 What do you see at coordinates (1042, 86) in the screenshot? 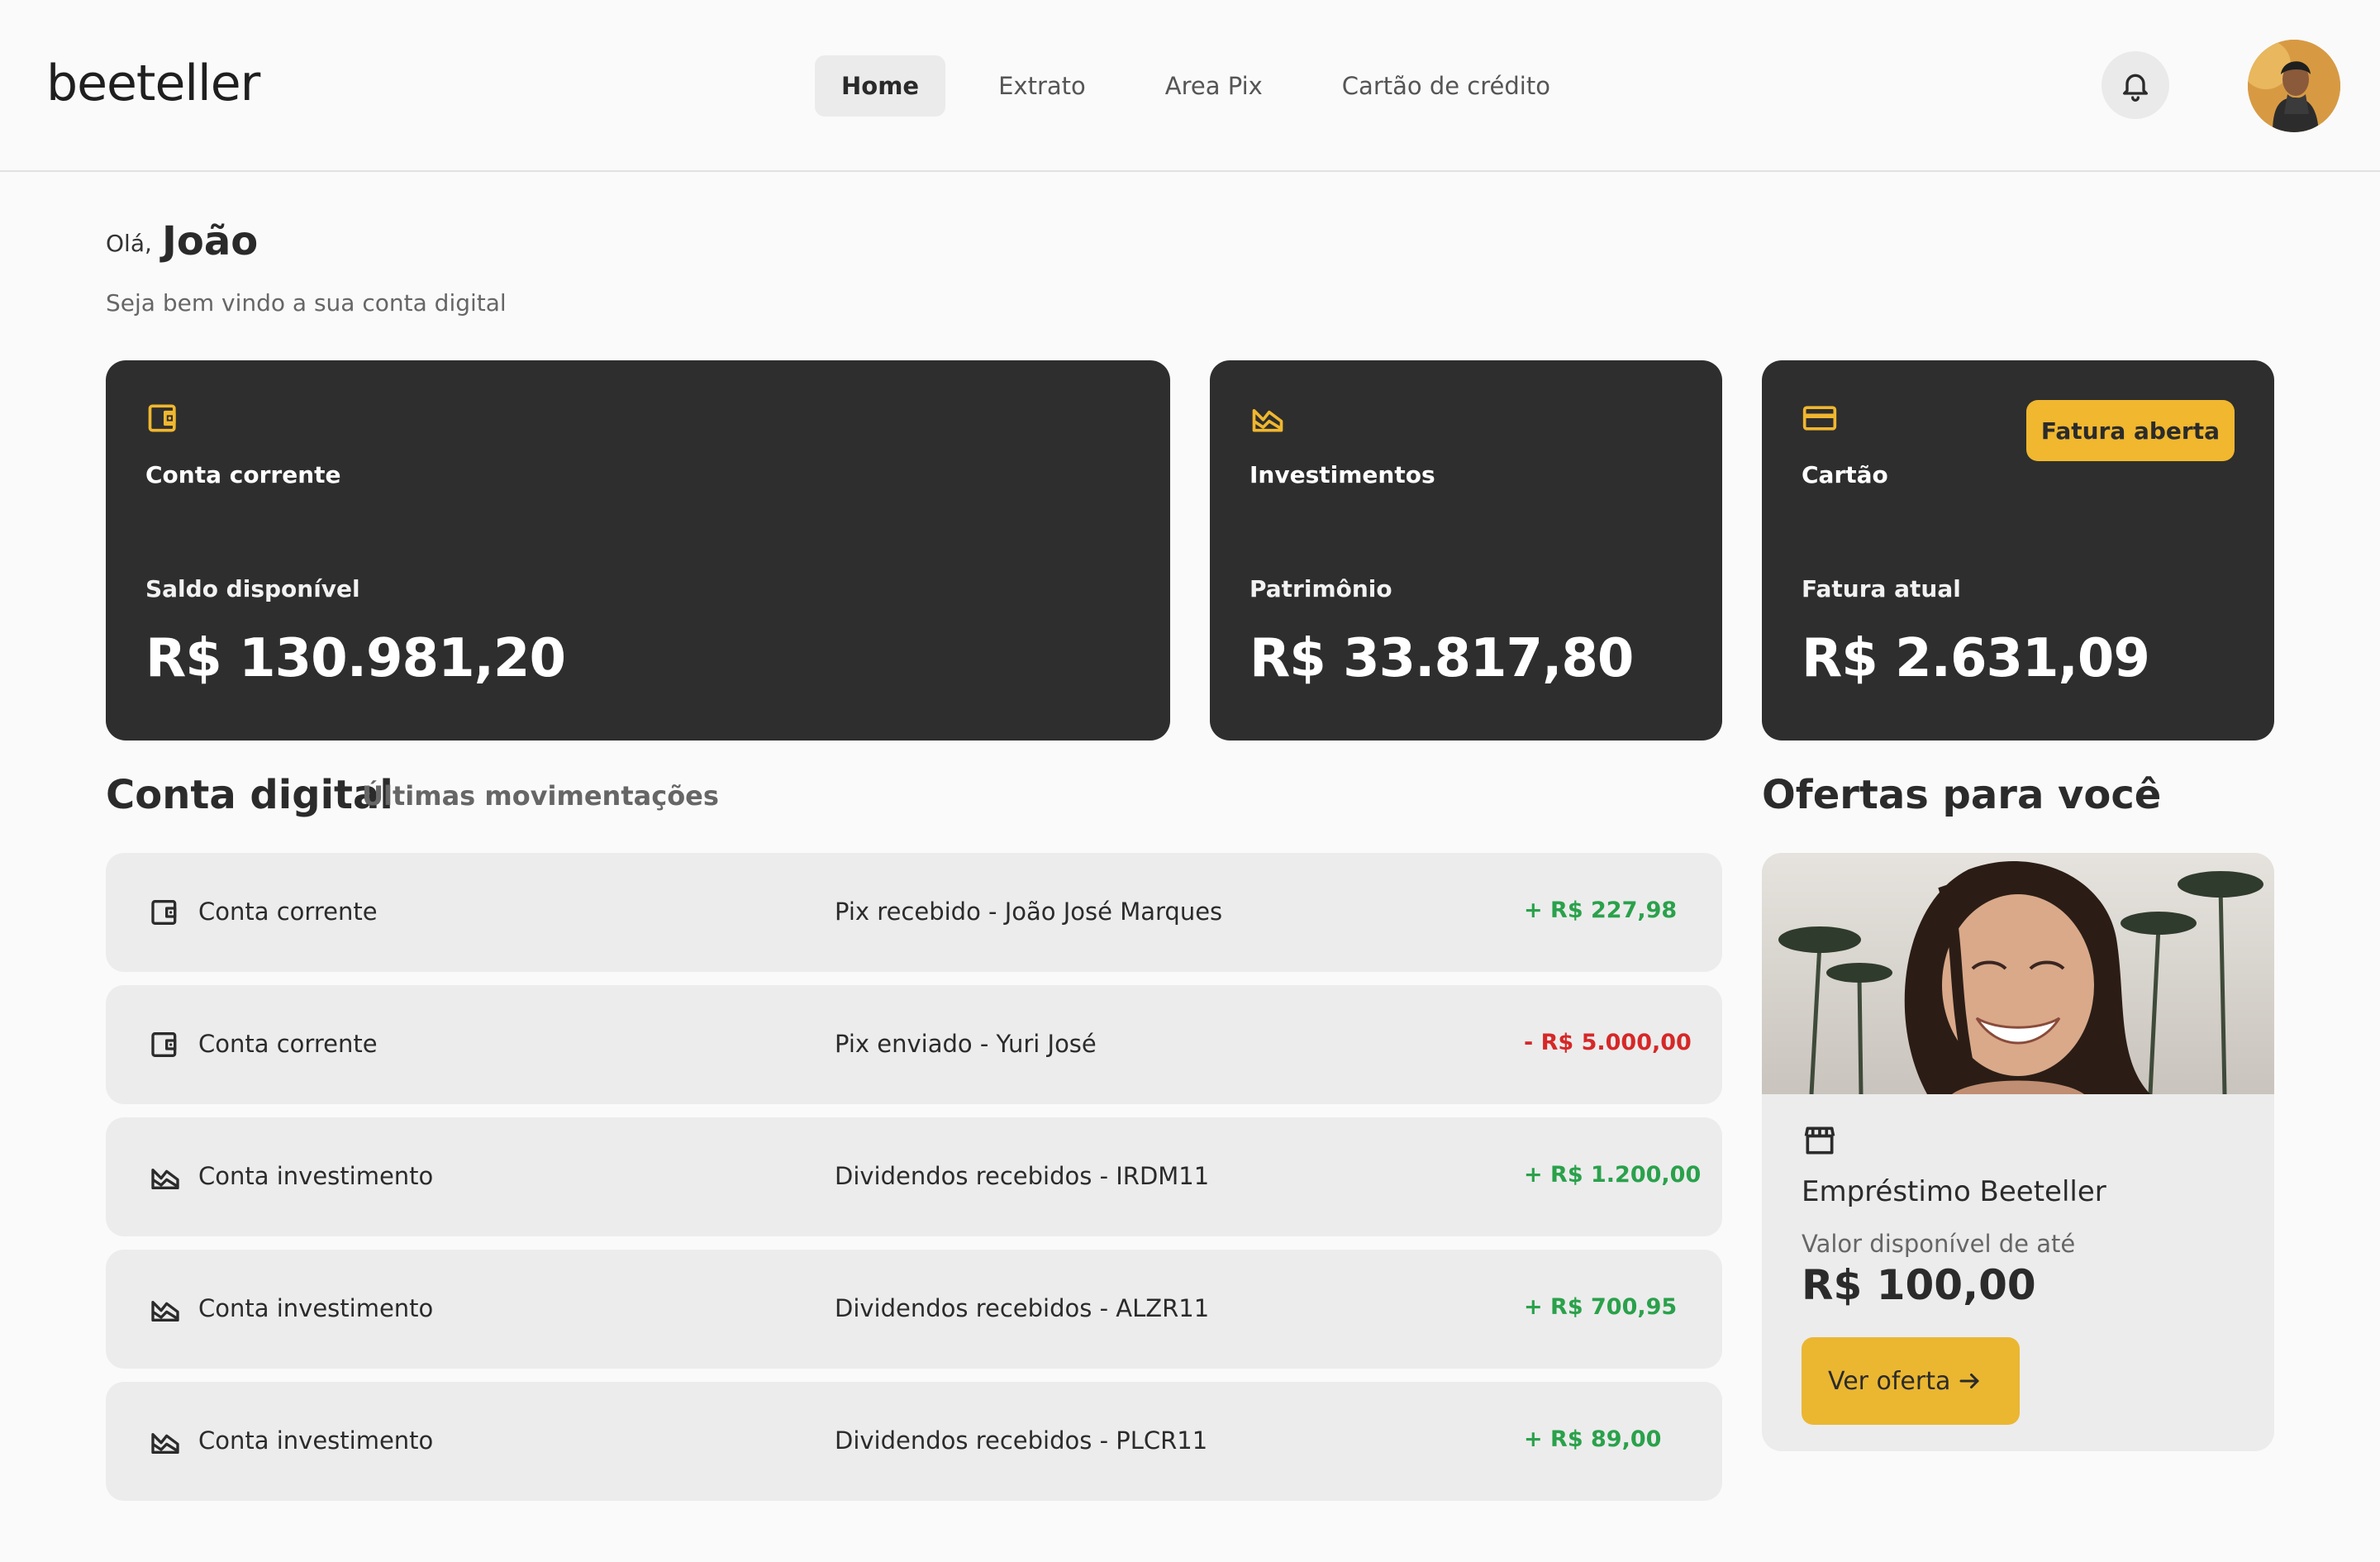
I see `nav-extrato: Extrato` at bounding box center [1042, 86].